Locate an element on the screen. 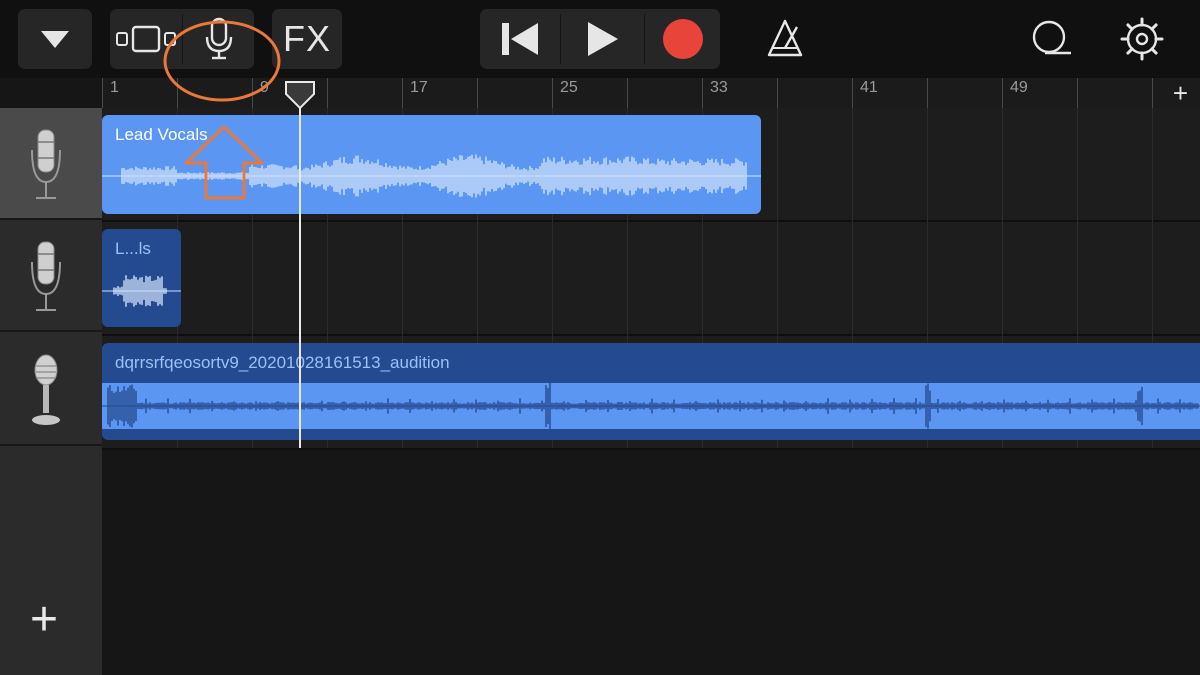 The width and height of the screenshot is (1200, 675). fx-button: FX is located at coordinates (307, 39).